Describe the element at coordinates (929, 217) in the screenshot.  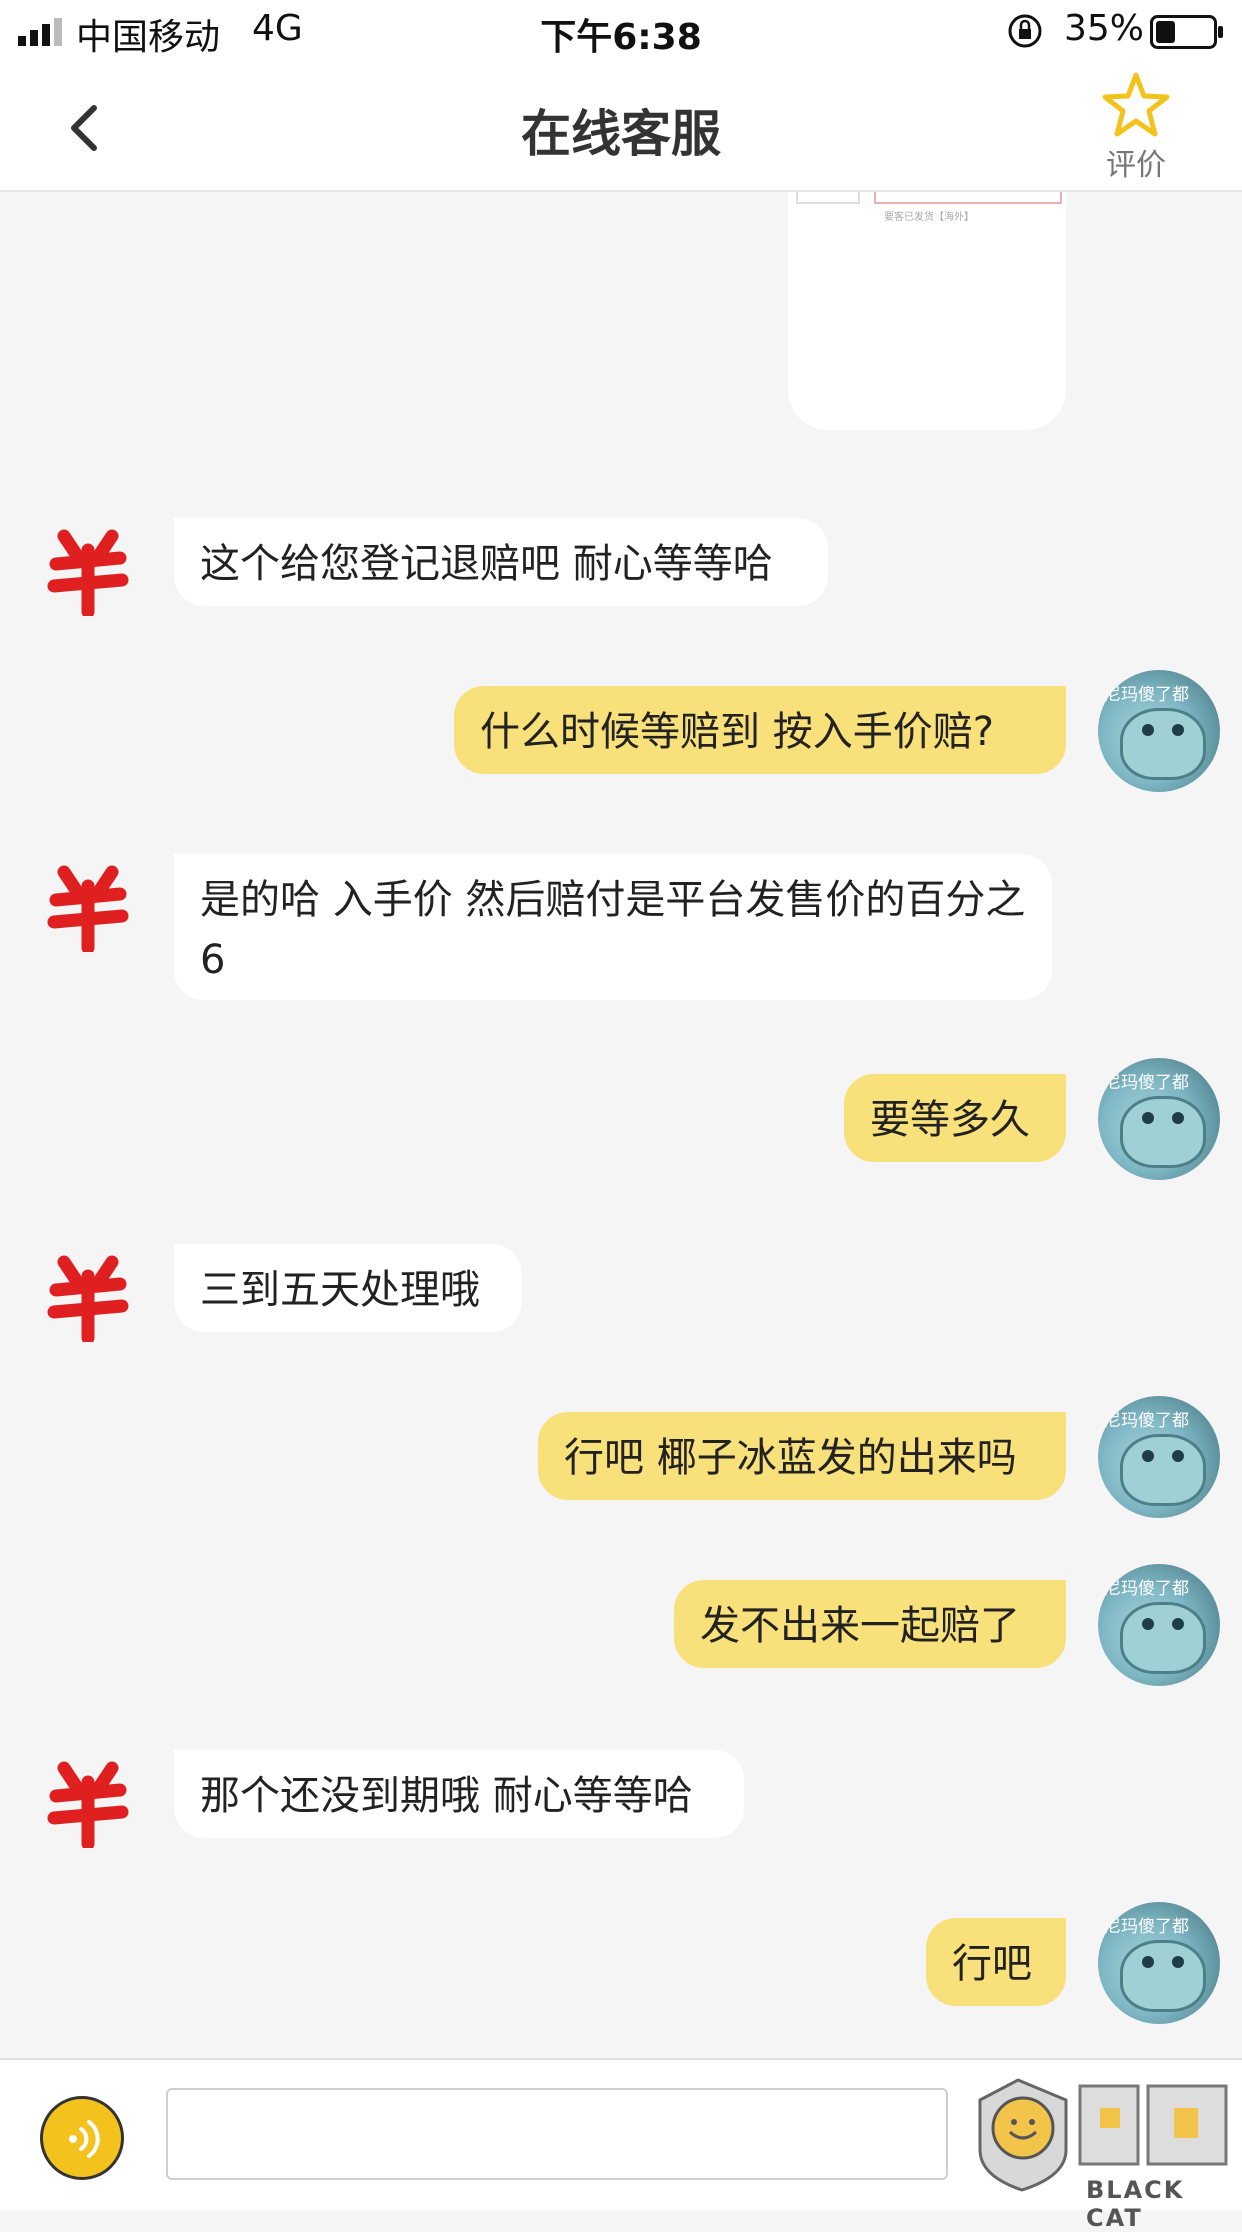
I see `preview-caption: 要客已发货【海外】` at that location.